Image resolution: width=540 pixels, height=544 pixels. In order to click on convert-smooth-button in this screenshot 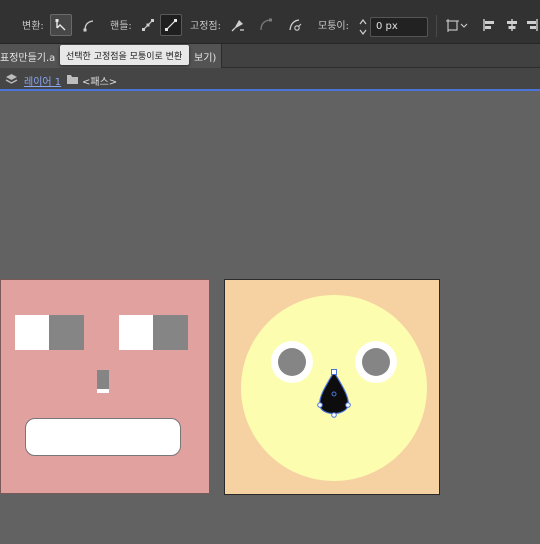, I will do `click(61, 25)`.